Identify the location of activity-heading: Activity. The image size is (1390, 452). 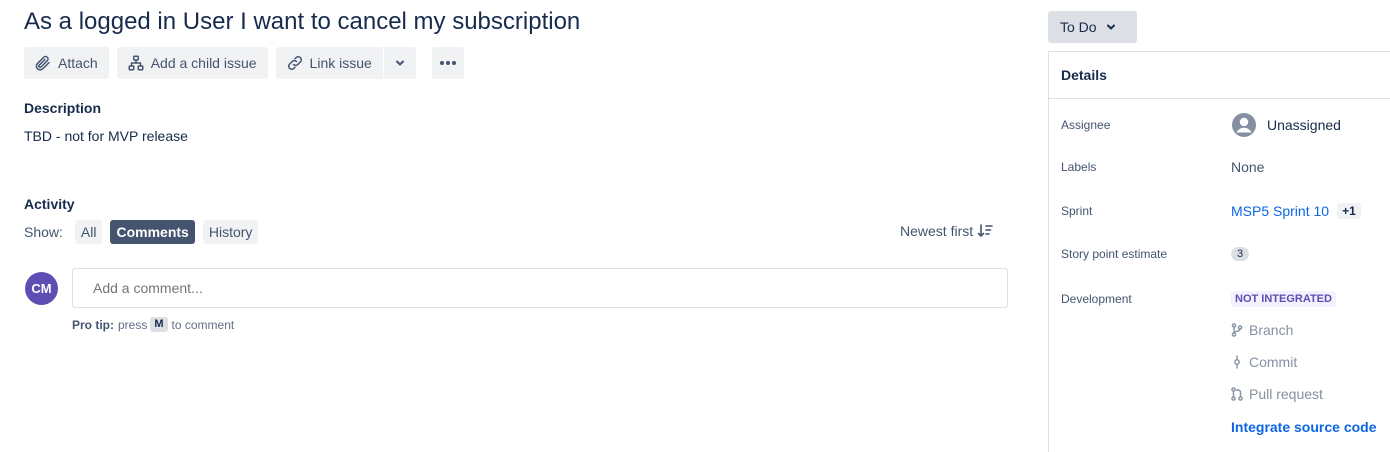
(49, 204).